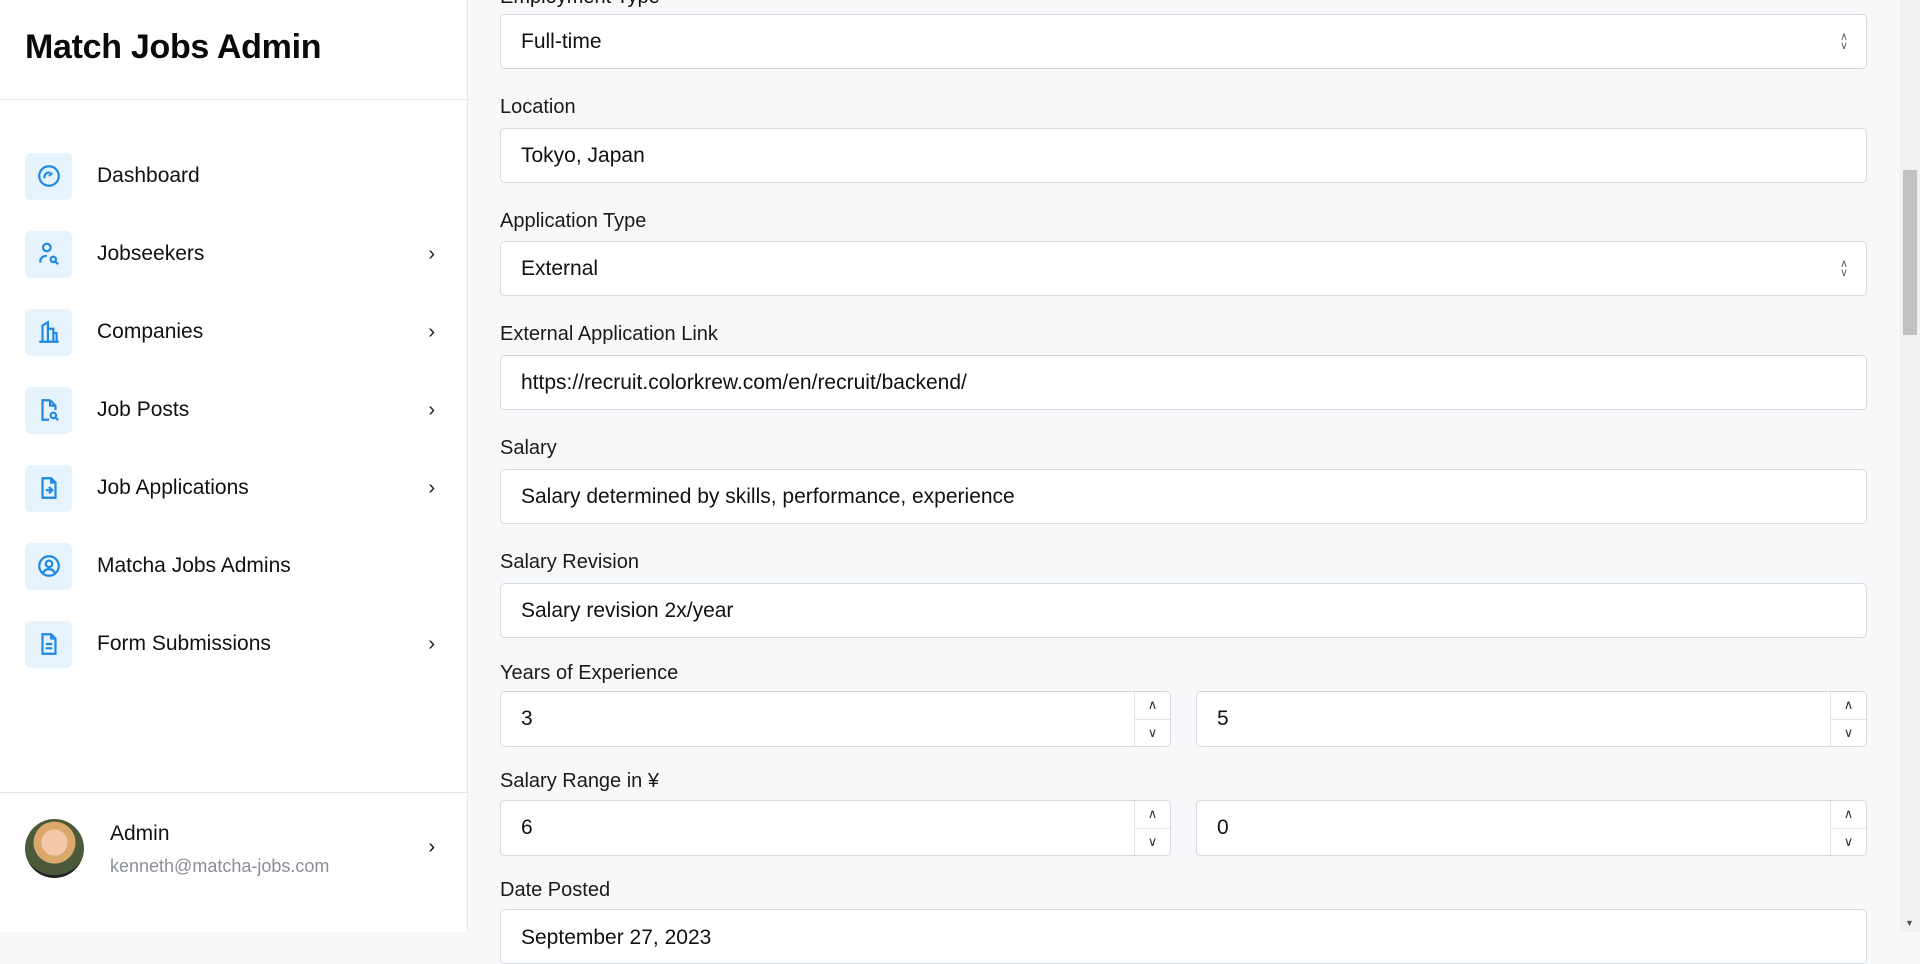  I want to click on salary-label: Salary, so click(528, 448).